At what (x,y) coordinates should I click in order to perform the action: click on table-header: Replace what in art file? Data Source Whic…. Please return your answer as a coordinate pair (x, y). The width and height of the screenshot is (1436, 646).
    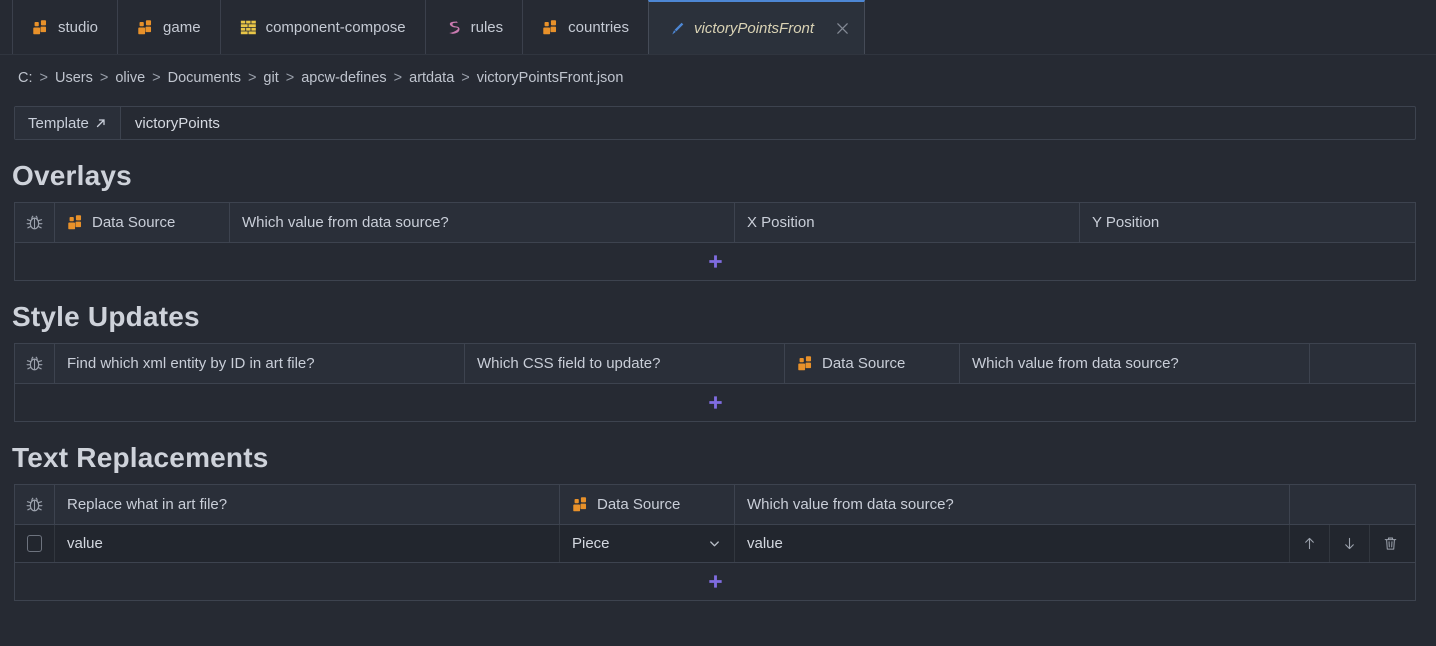
    Looking at the image, I should click on (715, 505).